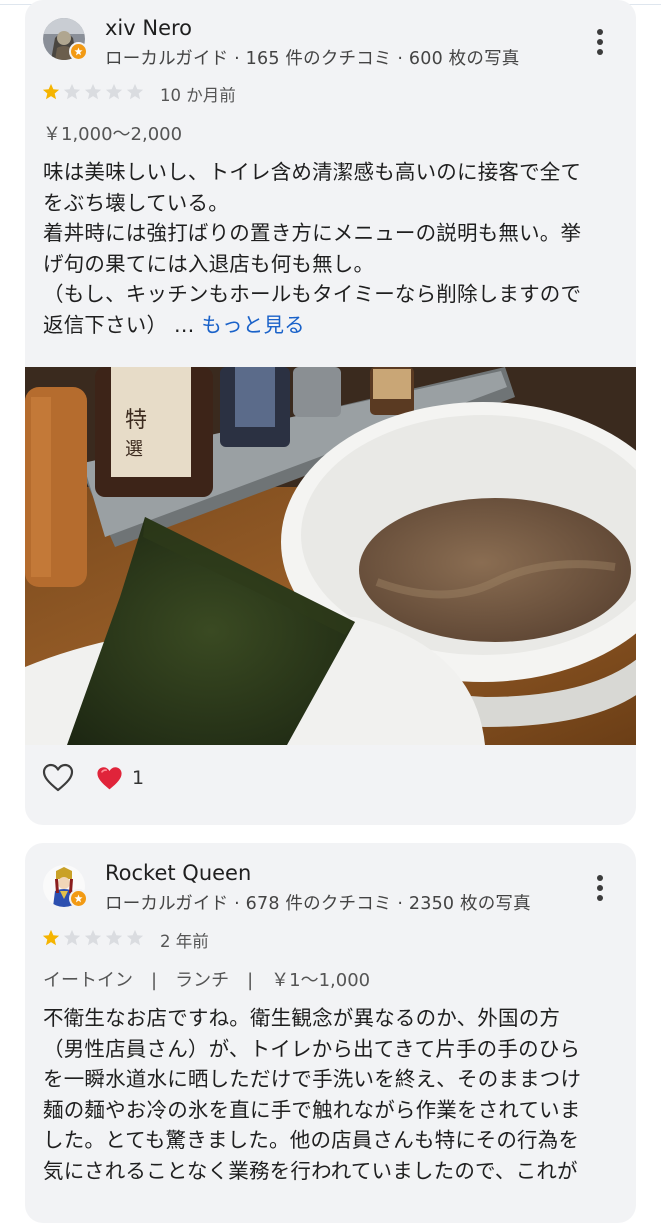  I want to click on reactions-row: 1, so click(93, 778).